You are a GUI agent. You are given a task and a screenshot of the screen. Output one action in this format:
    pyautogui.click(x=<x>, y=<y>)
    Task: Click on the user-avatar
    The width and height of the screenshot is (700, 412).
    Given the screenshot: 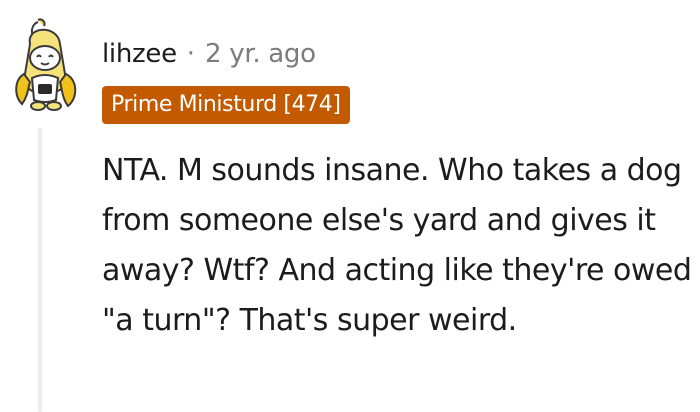 What is the action you would take?
    pyautogui.click(x=46, y=66)
    